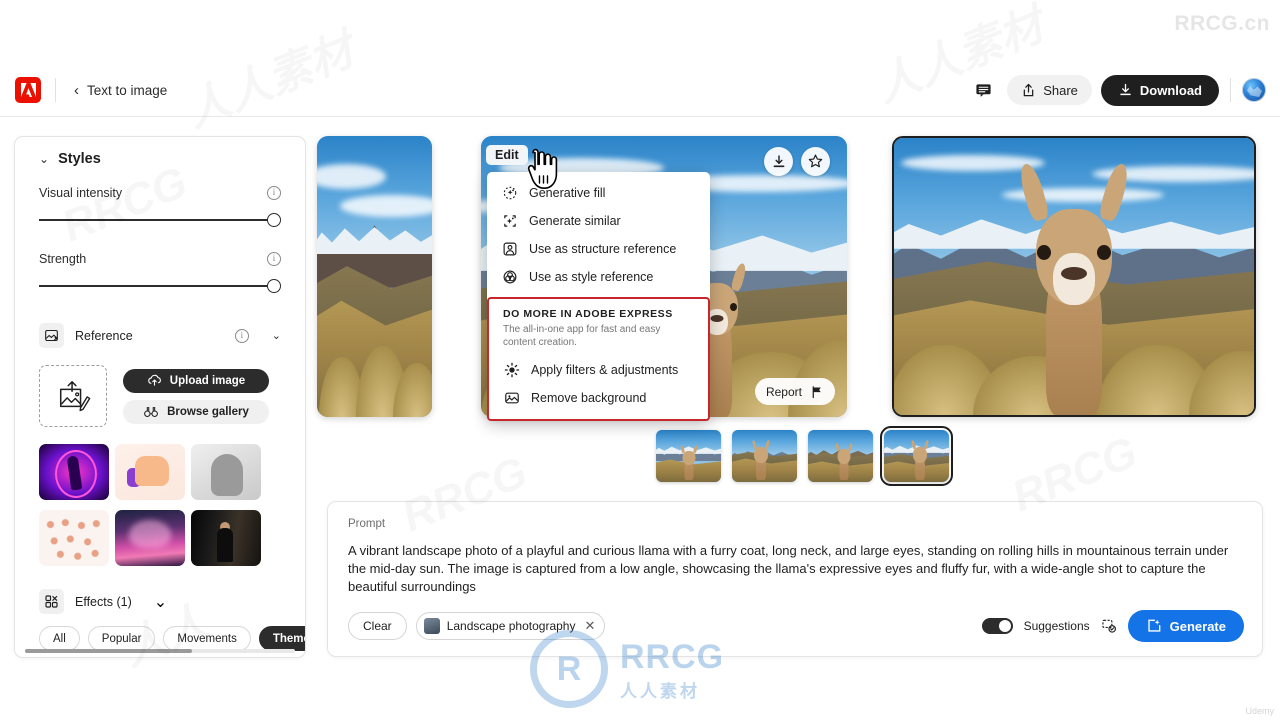 This screenshot has height=720, width=1280. I want to click on visual-intensity-label: Visual intensity, so click(81, 193).